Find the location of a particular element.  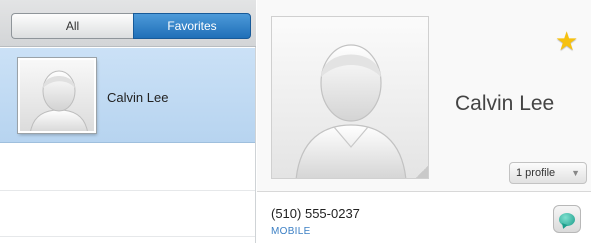

profile-dropdown: 1 profile ▼ is located at coordinates (548, 173).